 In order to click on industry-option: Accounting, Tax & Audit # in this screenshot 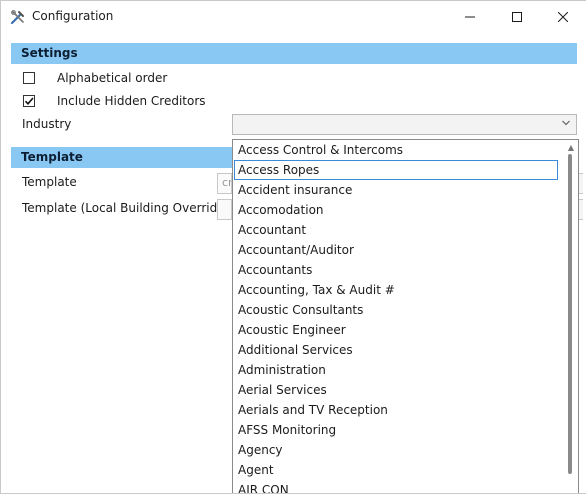, I will do `click(397, 290)`.